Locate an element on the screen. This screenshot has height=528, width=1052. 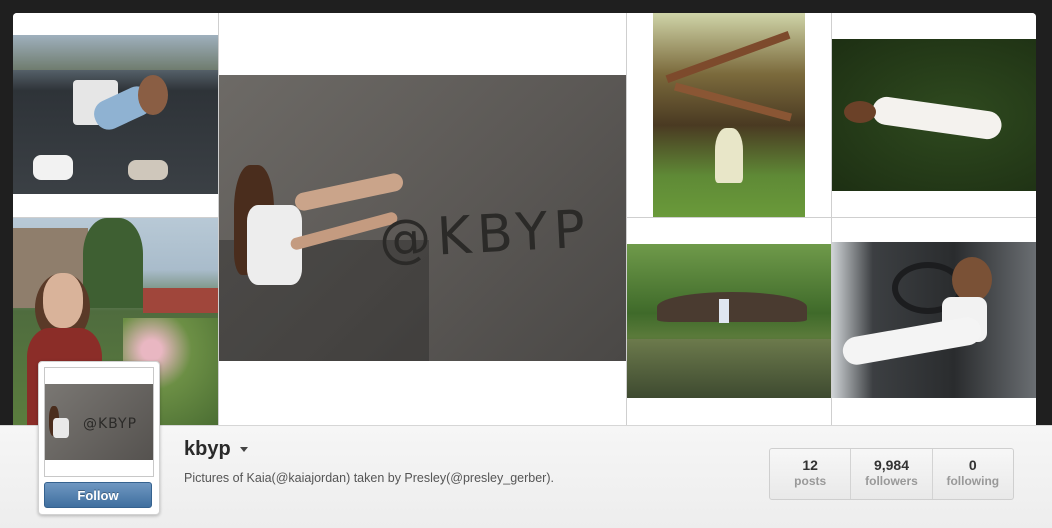
stat-followers: 9,984 followers is located at coordinates (892, 474).